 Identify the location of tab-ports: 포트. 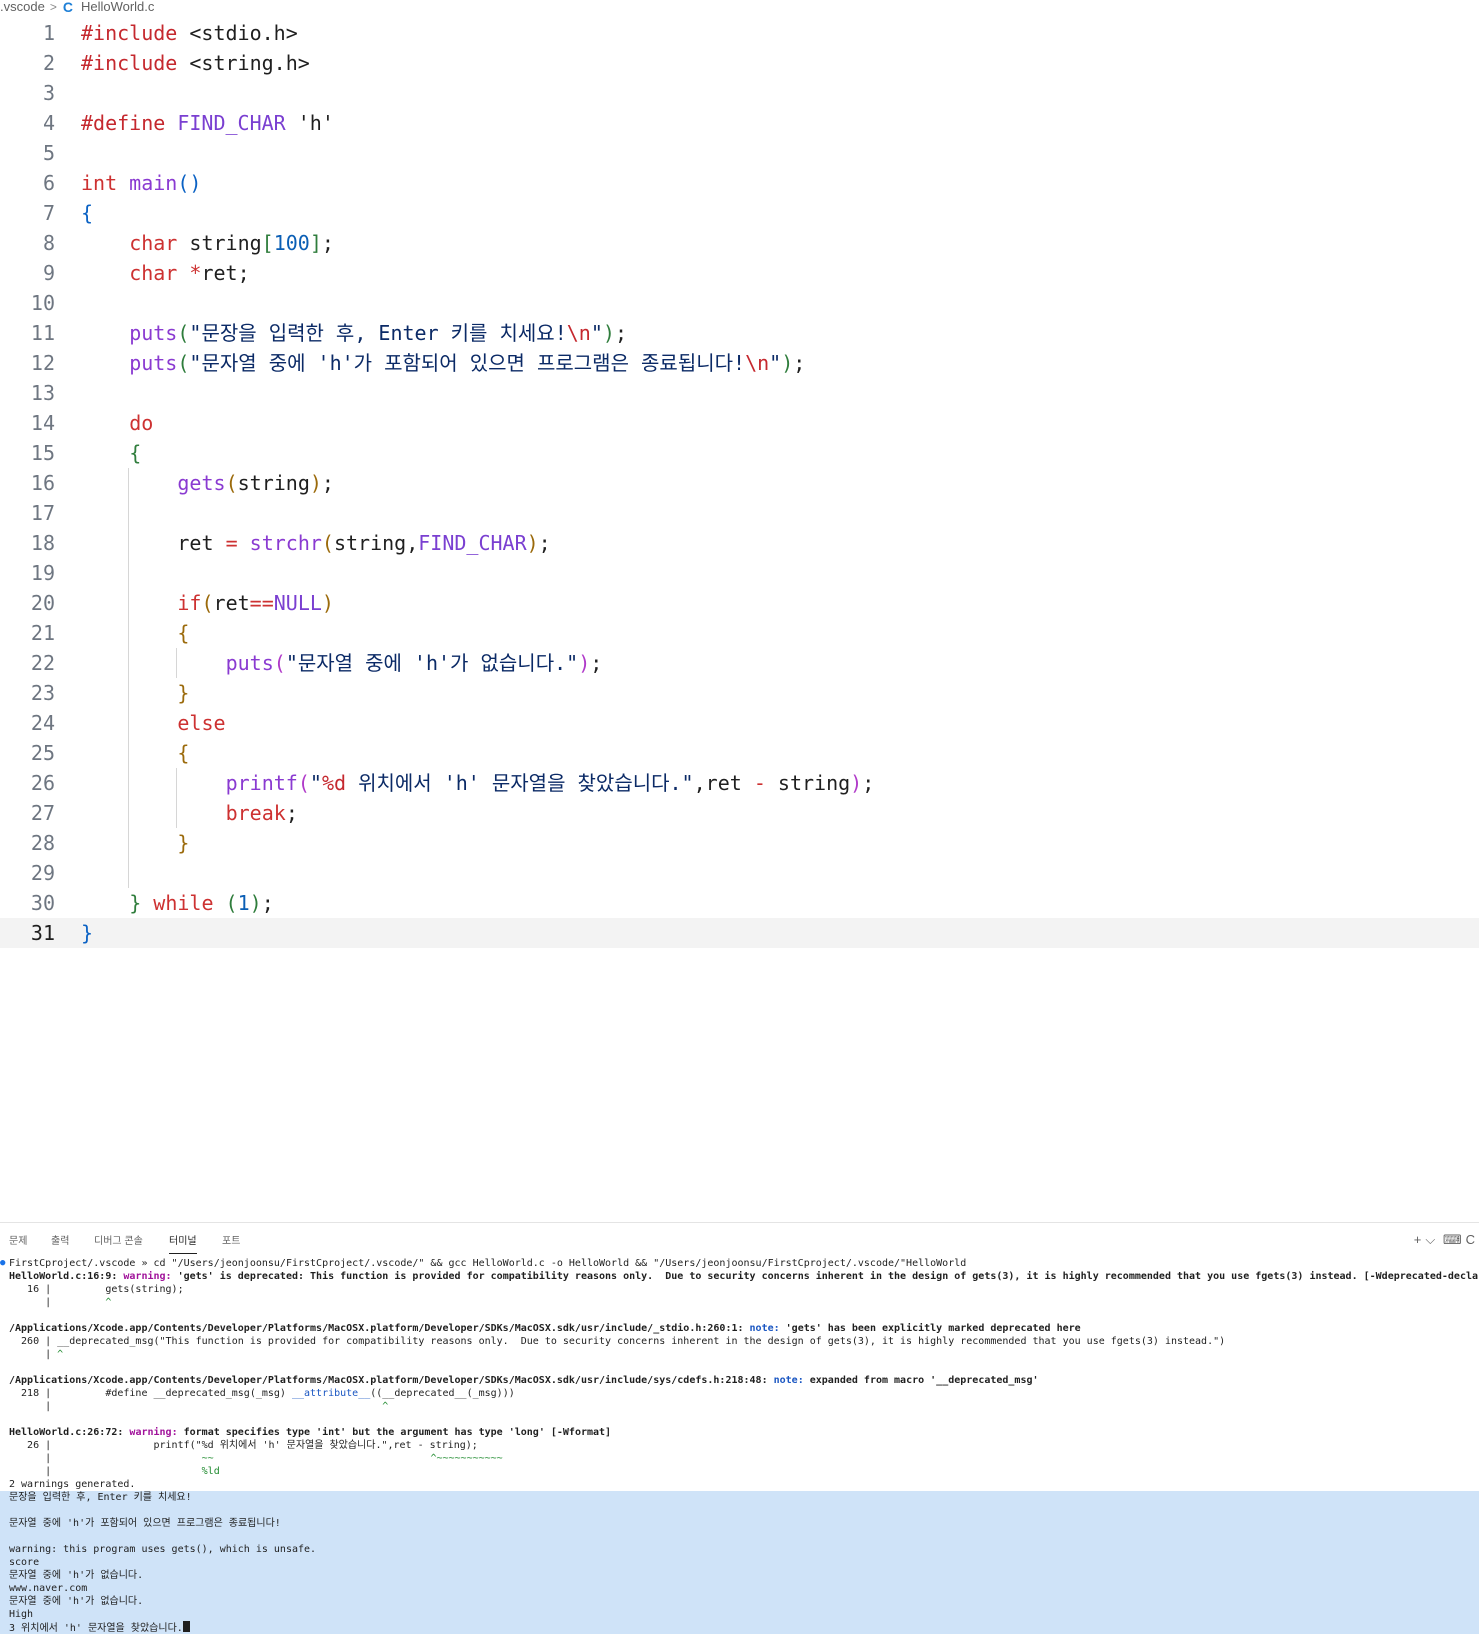
(231, 1244).